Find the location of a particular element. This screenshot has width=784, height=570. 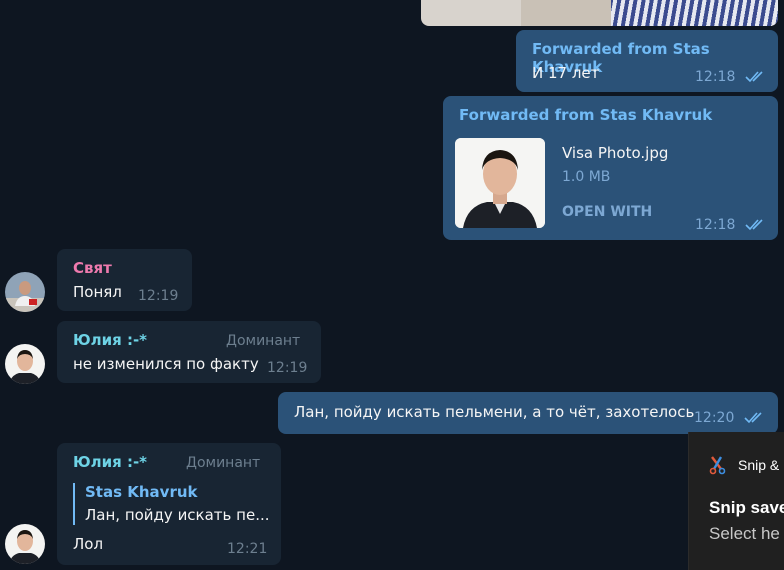

snip-notification-toast: Snip & Snip save Select he is located at coordinates (736, 501).